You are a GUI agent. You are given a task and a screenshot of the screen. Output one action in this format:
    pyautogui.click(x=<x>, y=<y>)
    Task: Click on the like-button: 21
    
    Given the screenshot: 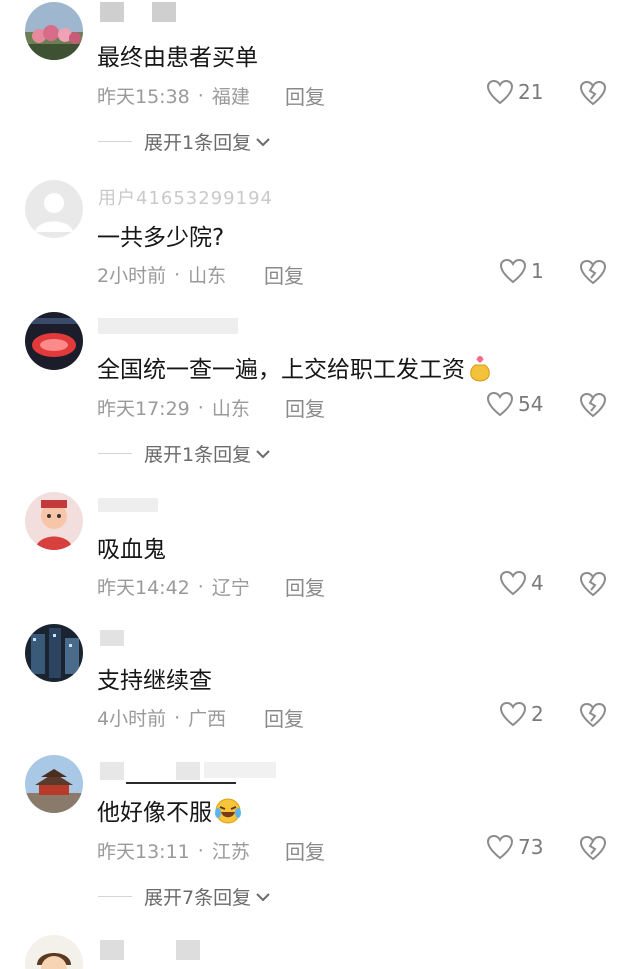 What is the action you would take?
    pyautogui.click(x=514, y=92)
    